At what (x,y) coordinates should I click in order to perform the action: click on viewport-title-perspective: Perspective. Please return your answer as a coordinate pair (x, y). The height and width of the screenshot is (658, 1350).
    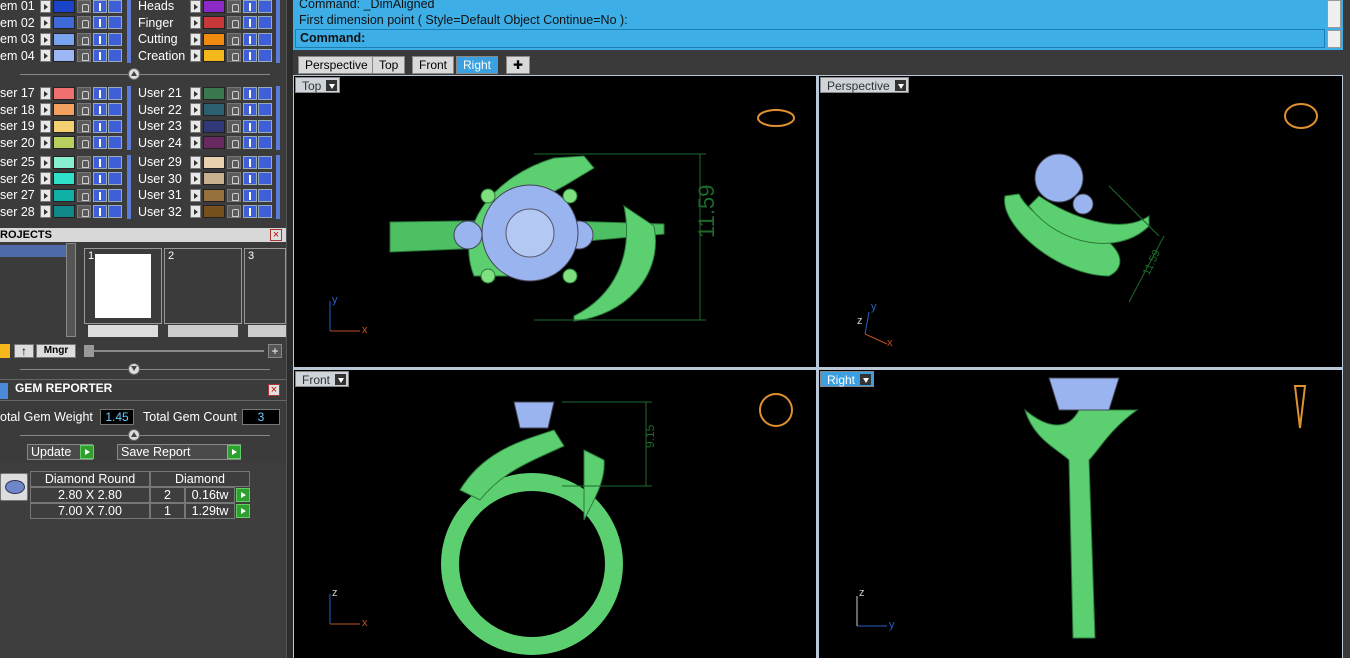
    Looking at the image, I should click on (864, 85).